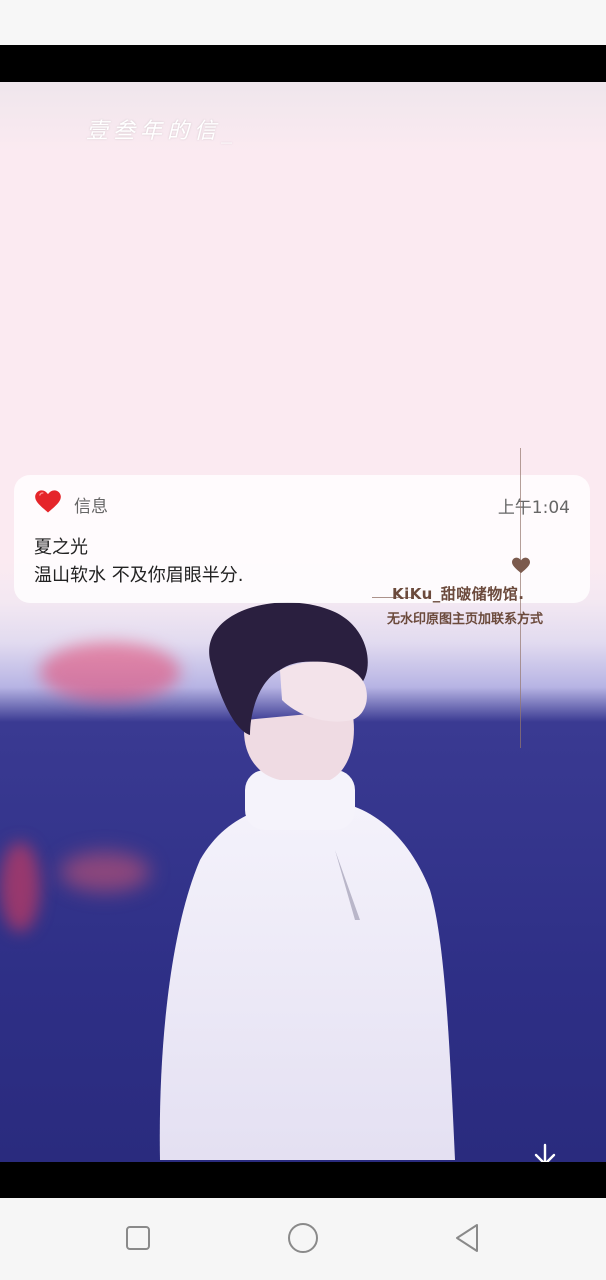 The image size is (606, 1280). I want to click on notification-time: 上午1:04, so click(533, 508).